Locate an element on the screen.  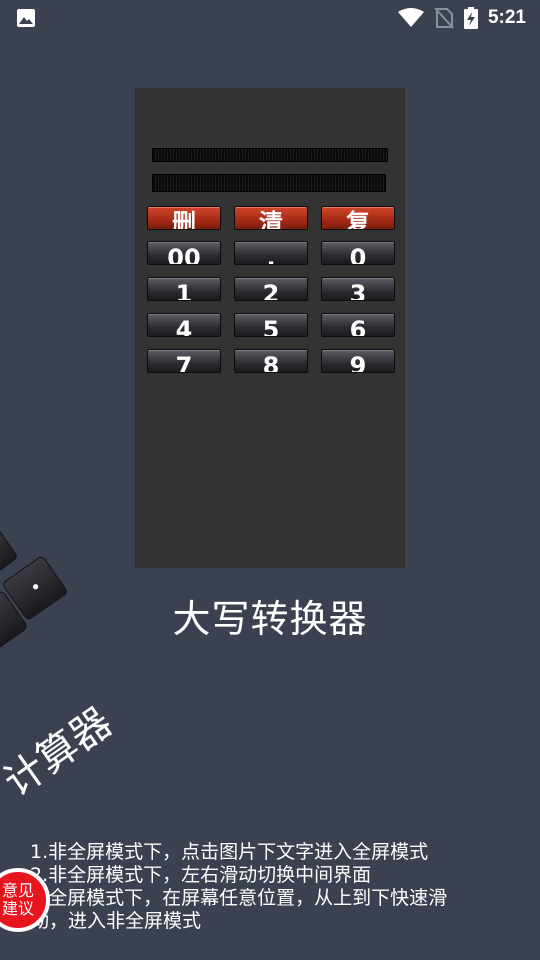
clear-key: 清 is located at coordinates (271, 218).